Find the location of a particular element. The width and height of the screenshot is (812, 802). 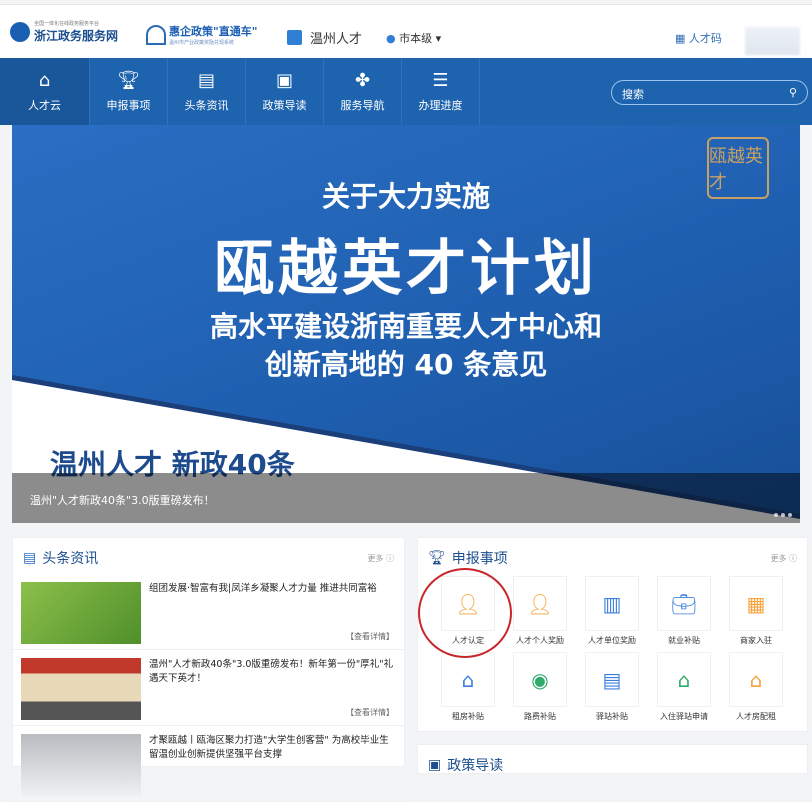

qr-icon: ▦ is located at coordinates (680, 38).